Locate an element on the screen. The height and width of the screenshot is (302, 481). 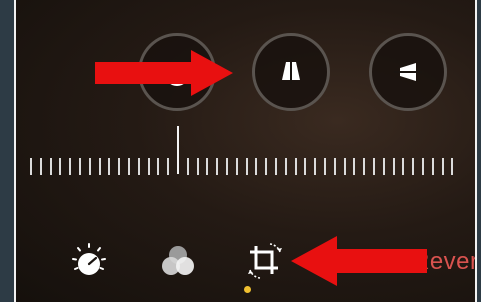
crop-rotate-icon is located at coordinates (265, 263).